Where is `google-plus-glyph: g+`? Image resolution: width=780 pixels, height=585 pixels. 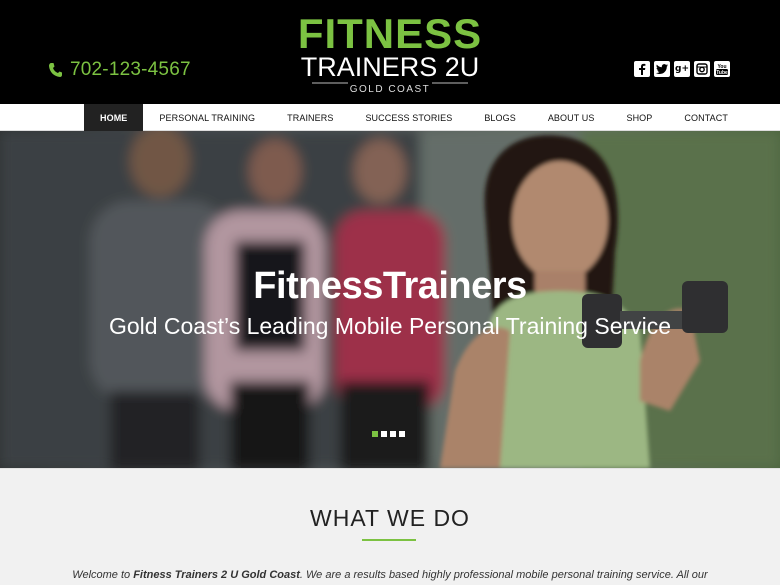
google-plus-glyph: g+ is located at coordinates (682, 69).